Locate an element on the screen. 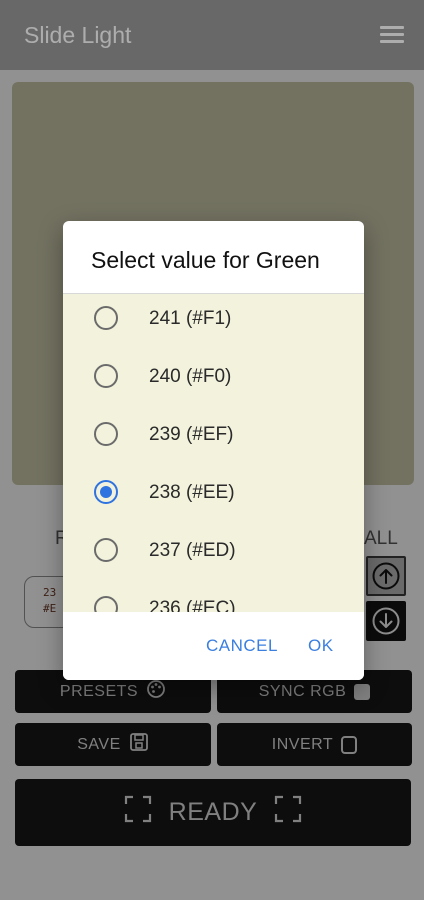 Image resolution: width=424 pixels, height=900 pixels. option-item: 237 (#ED) is located at coordinates (213, 550).